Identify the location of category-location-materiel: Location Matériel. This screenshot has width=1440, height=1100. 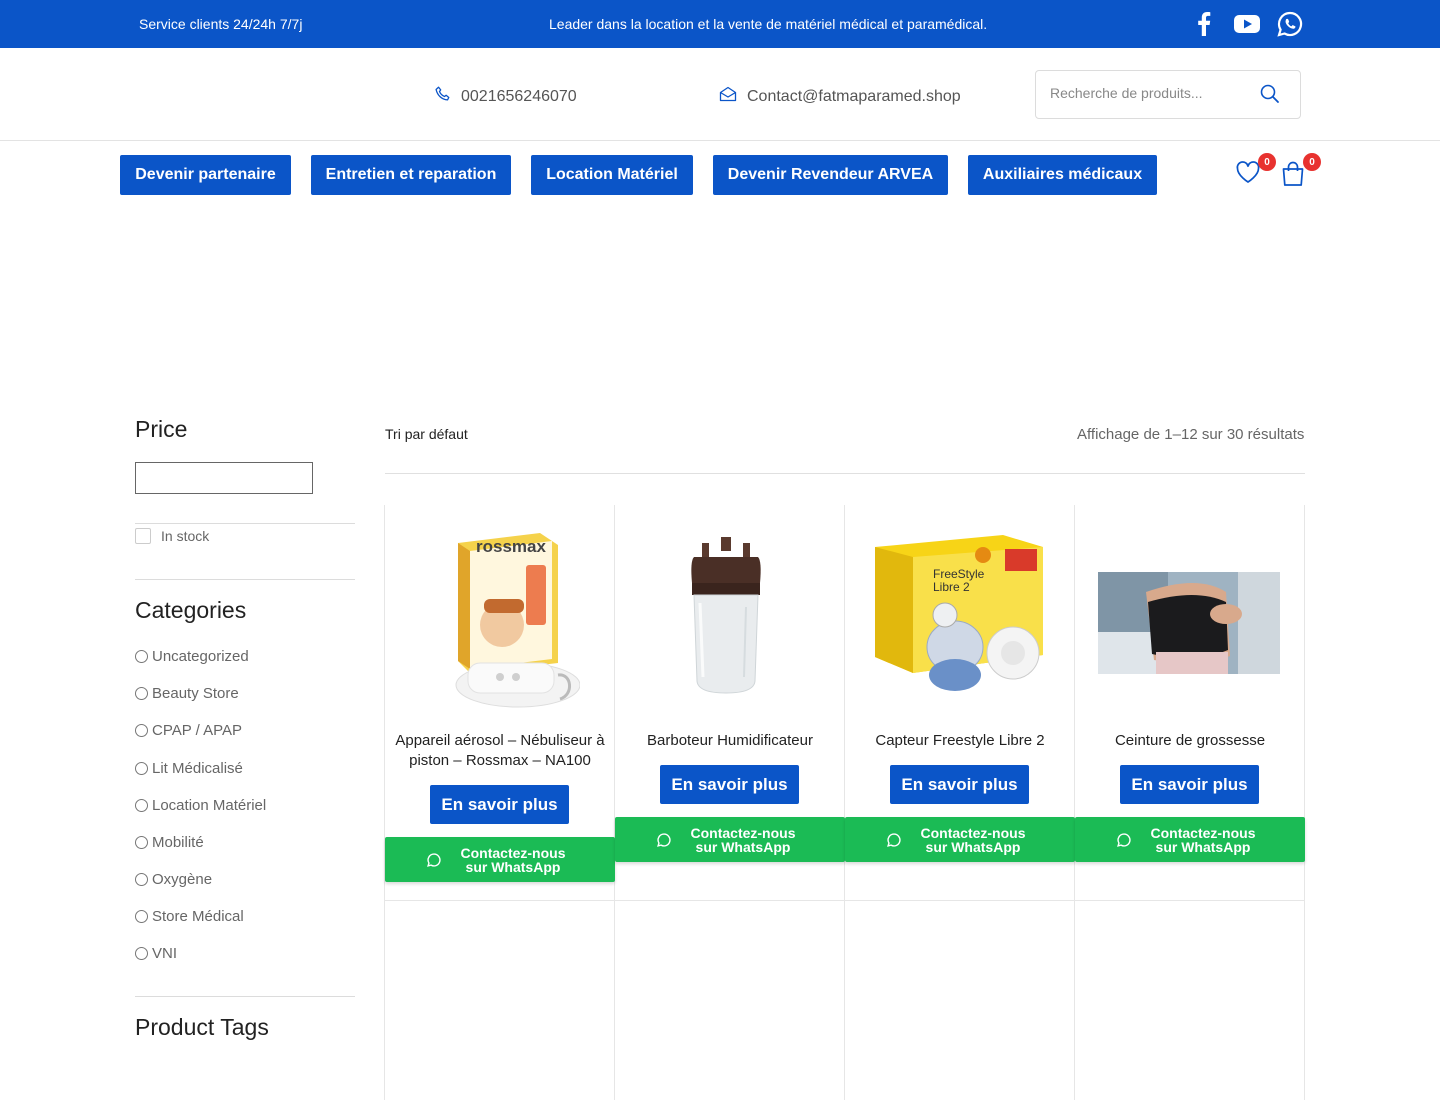
(200, 805).